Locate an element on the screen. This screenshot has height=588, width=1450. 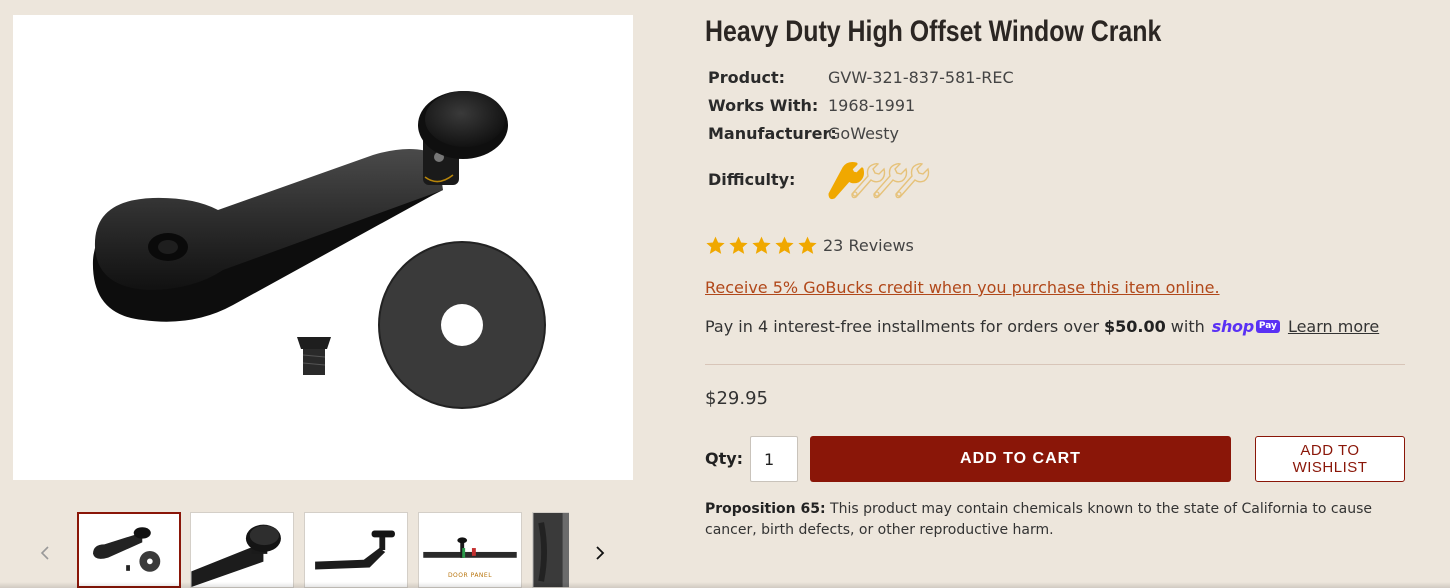
add-to-cart-button: ADD TO CART is located at coordinates (1020, 459).